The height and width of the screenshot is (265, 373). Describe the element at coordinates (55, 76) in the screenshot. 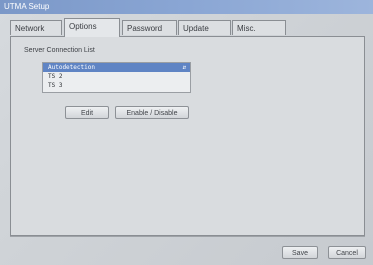

I see `list-item-label: TS 2` at that location.